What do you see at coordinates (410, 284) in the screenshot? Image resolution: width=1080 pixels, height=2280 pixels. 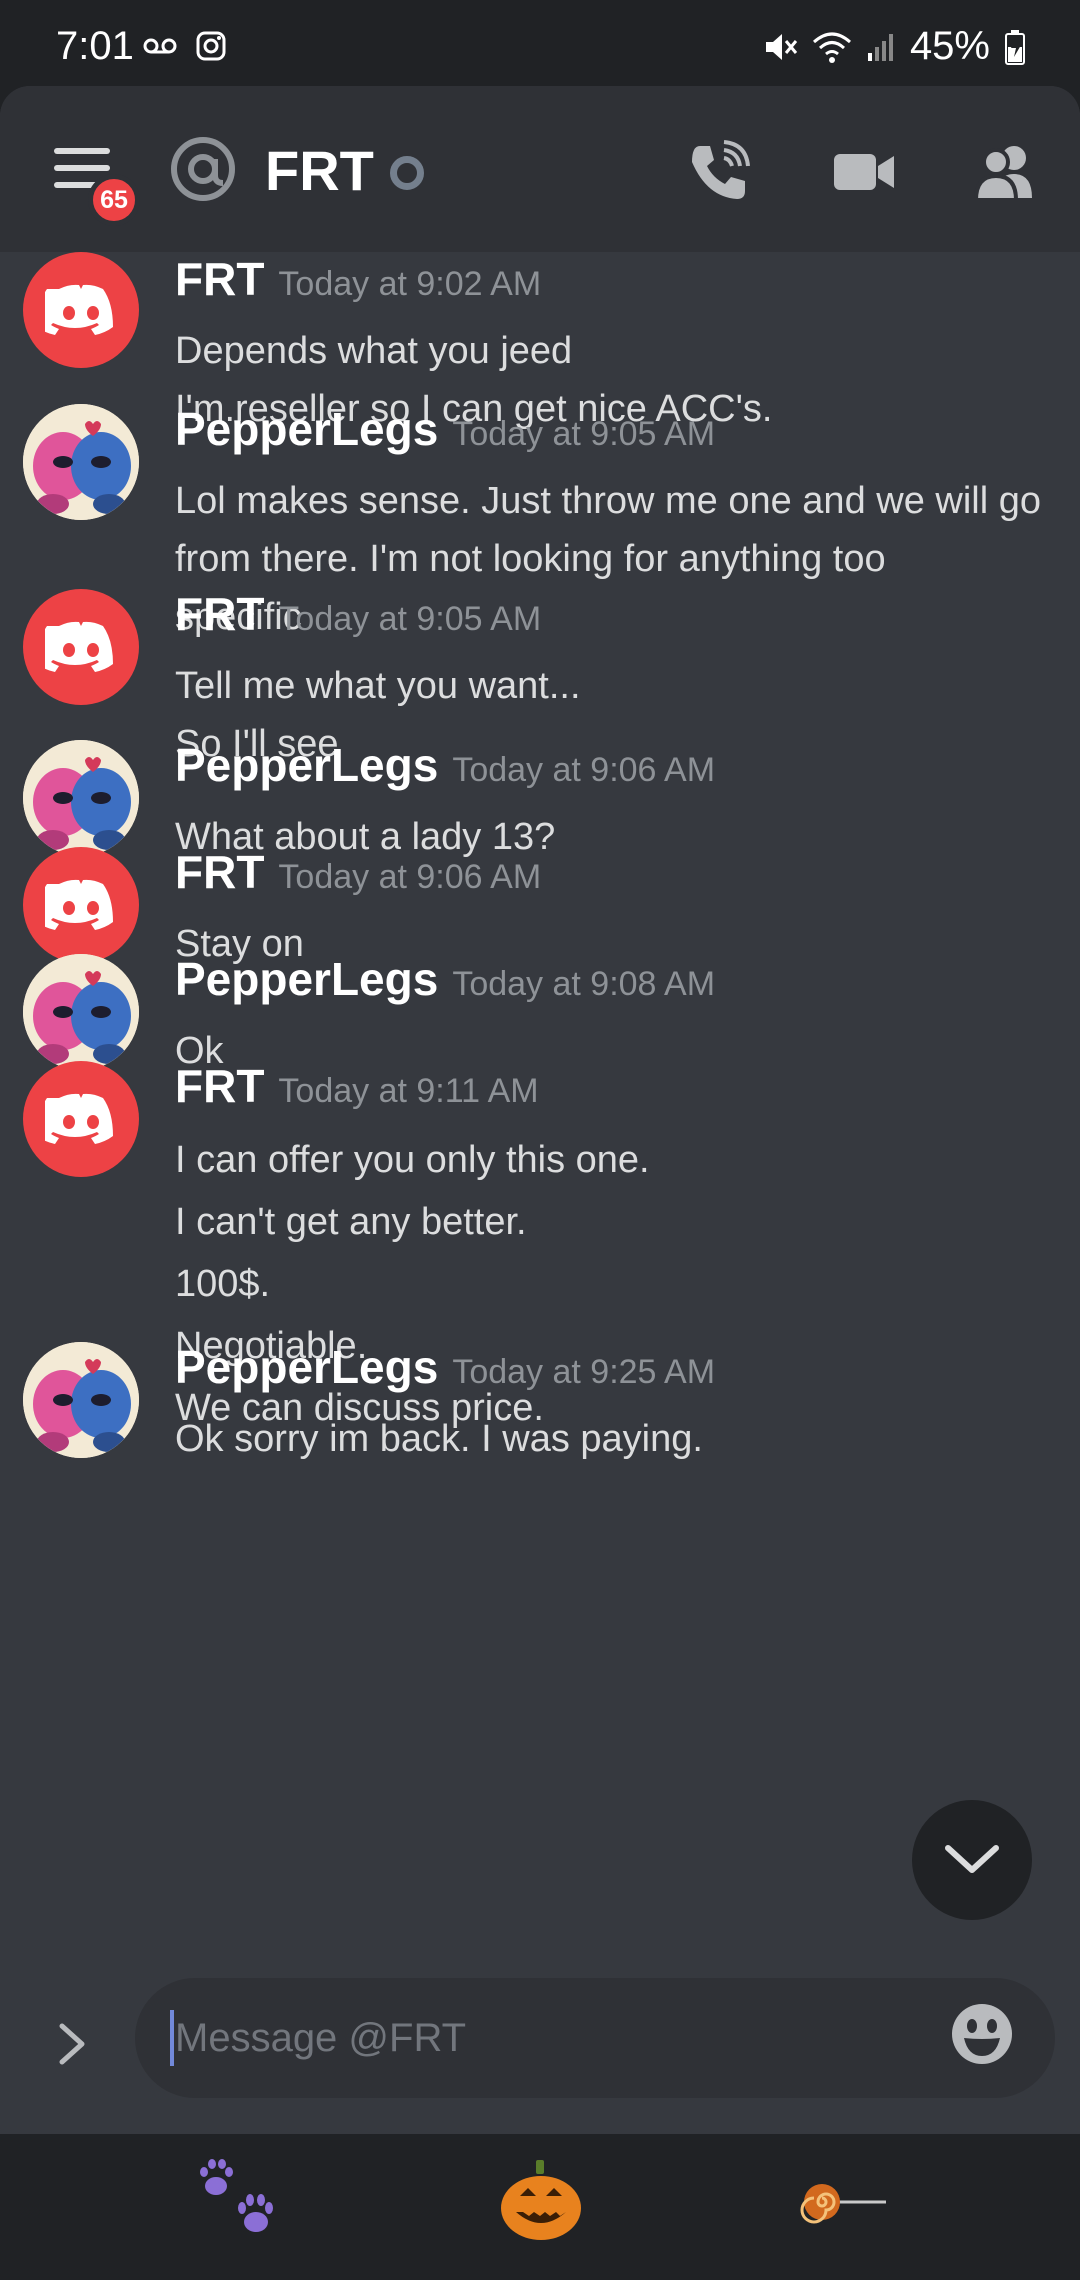 I see `timestamp: Today at 9:02 AM` at bounding box center [410, 284].